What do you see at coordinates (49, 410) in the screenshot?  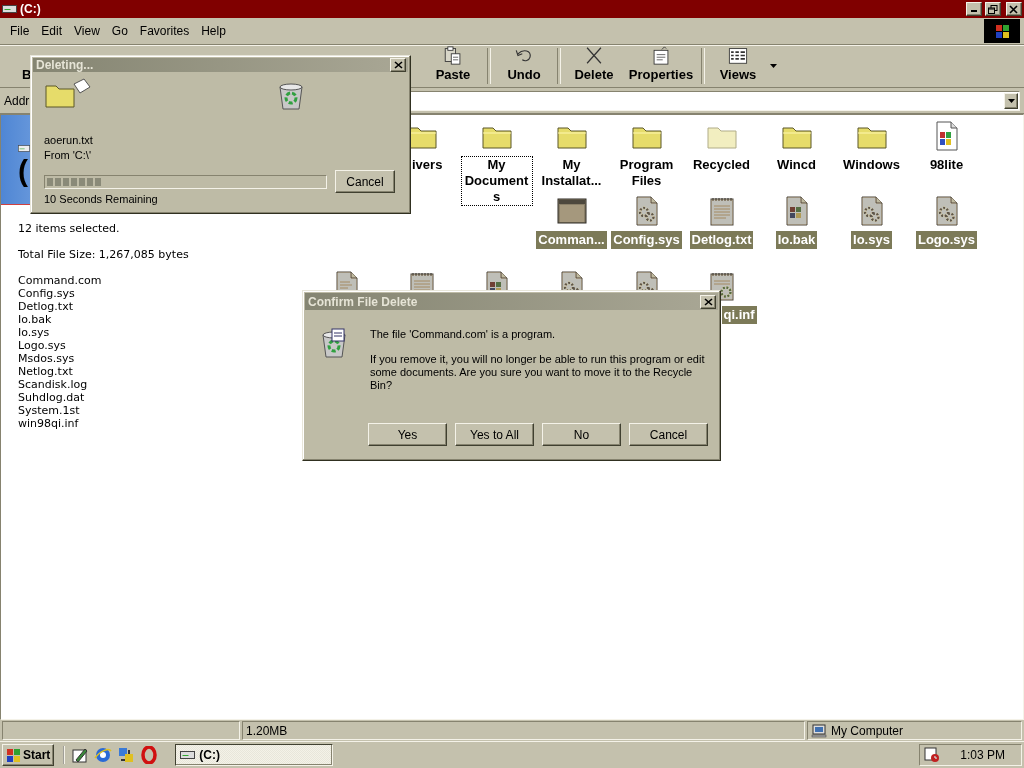 I see `file-name: System.1st` at bounding box center [49, 410].